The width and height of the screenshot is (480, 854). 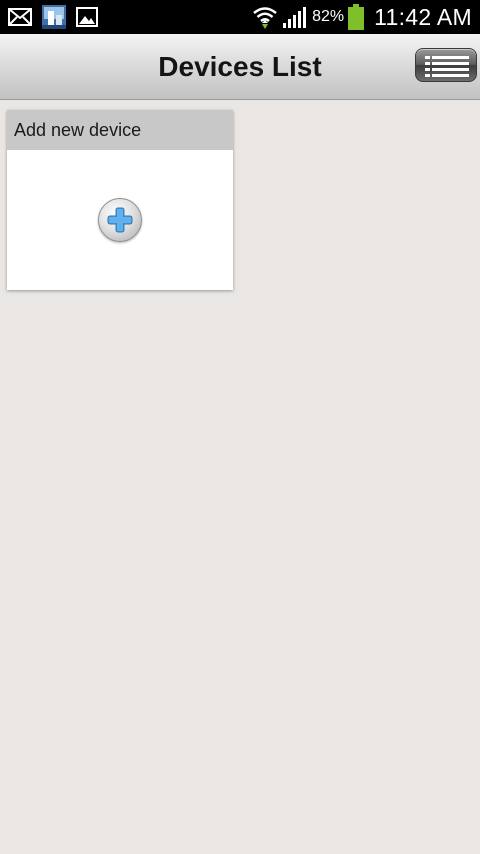 I want to click on add-device-card: Add new device, so click(x=120, y=200).